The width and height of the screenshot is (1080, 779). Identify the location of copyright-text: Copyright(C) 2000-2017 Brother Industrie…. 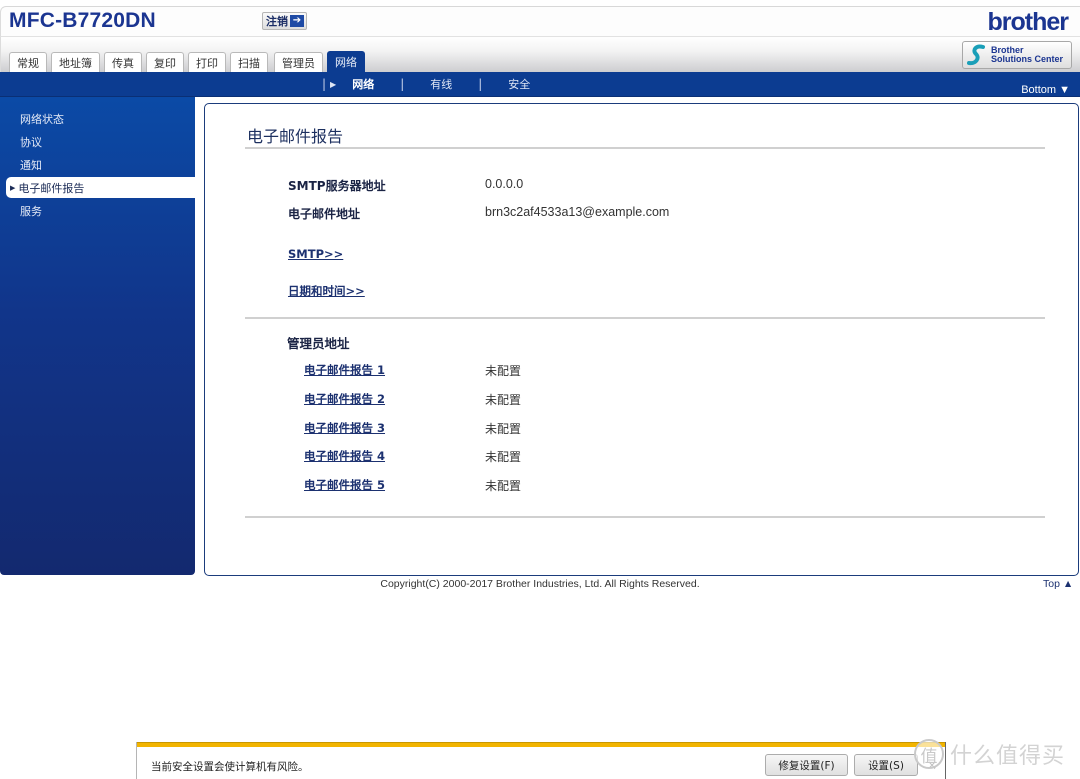
(540, 584).